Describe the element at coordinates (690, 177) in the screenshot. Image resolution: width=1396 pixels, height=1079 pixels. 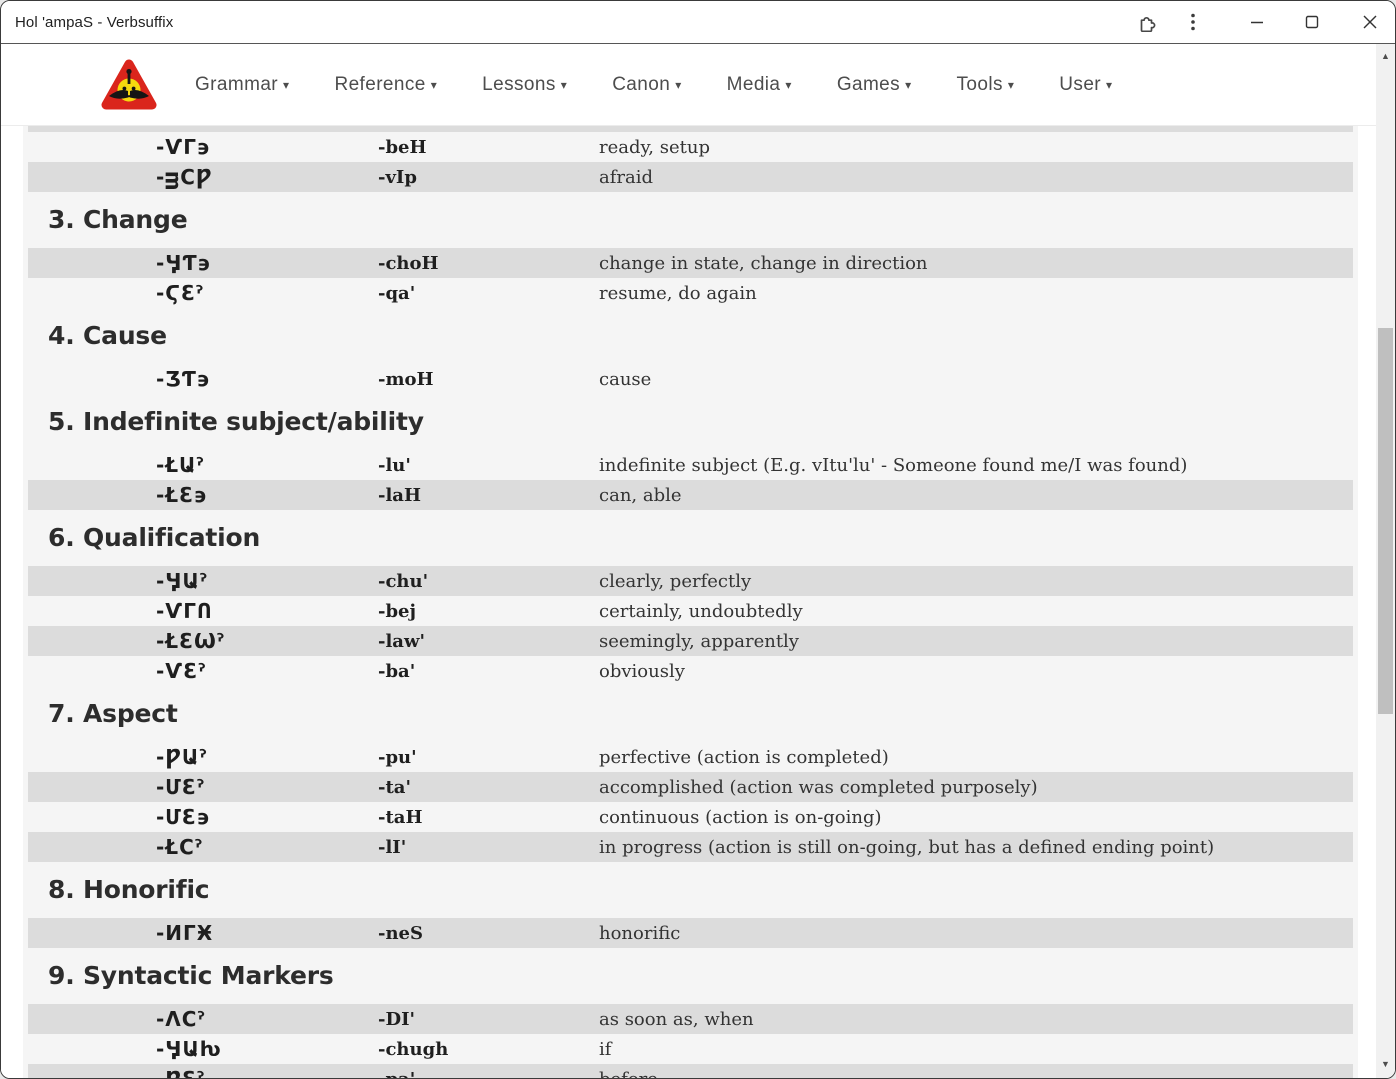
I see `suffix-row: -ᴟϹǷ -vIp afraid` at that location.